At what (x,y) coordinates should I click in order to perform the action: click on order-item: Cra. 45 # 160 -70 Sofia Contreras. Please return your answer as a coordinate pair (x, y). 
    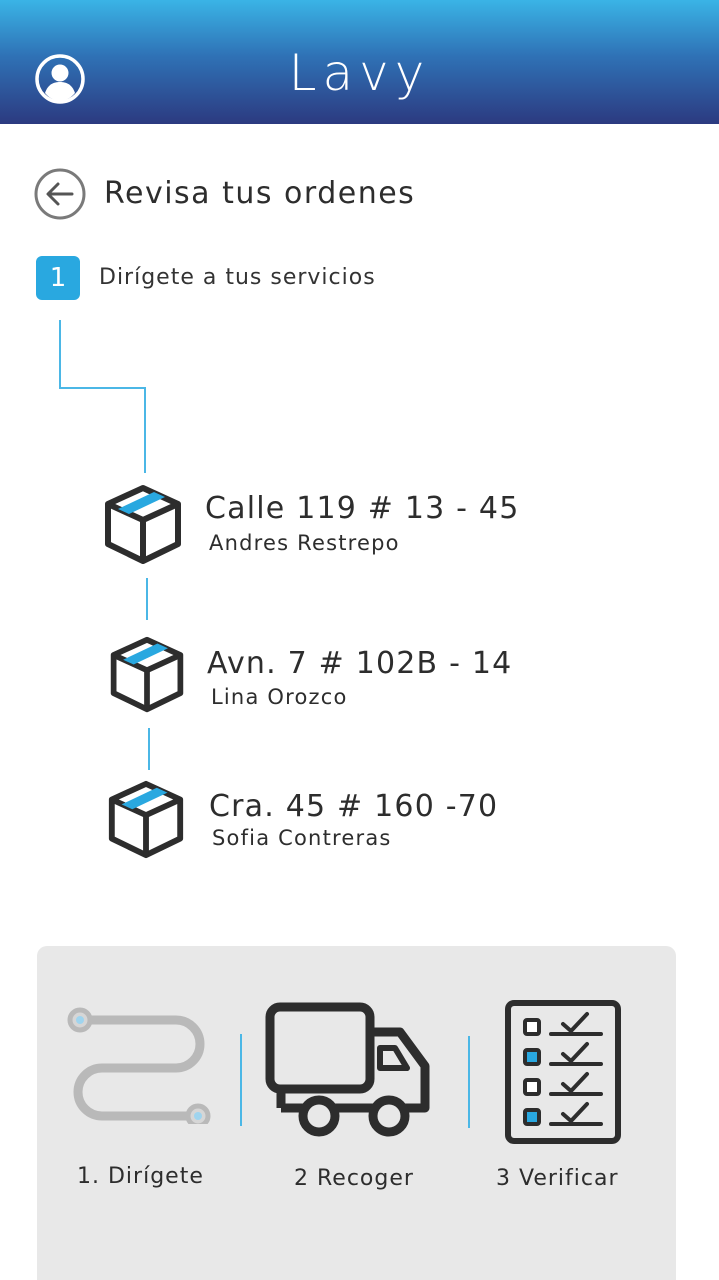
    Looking at the image, I should click on (384, 823).